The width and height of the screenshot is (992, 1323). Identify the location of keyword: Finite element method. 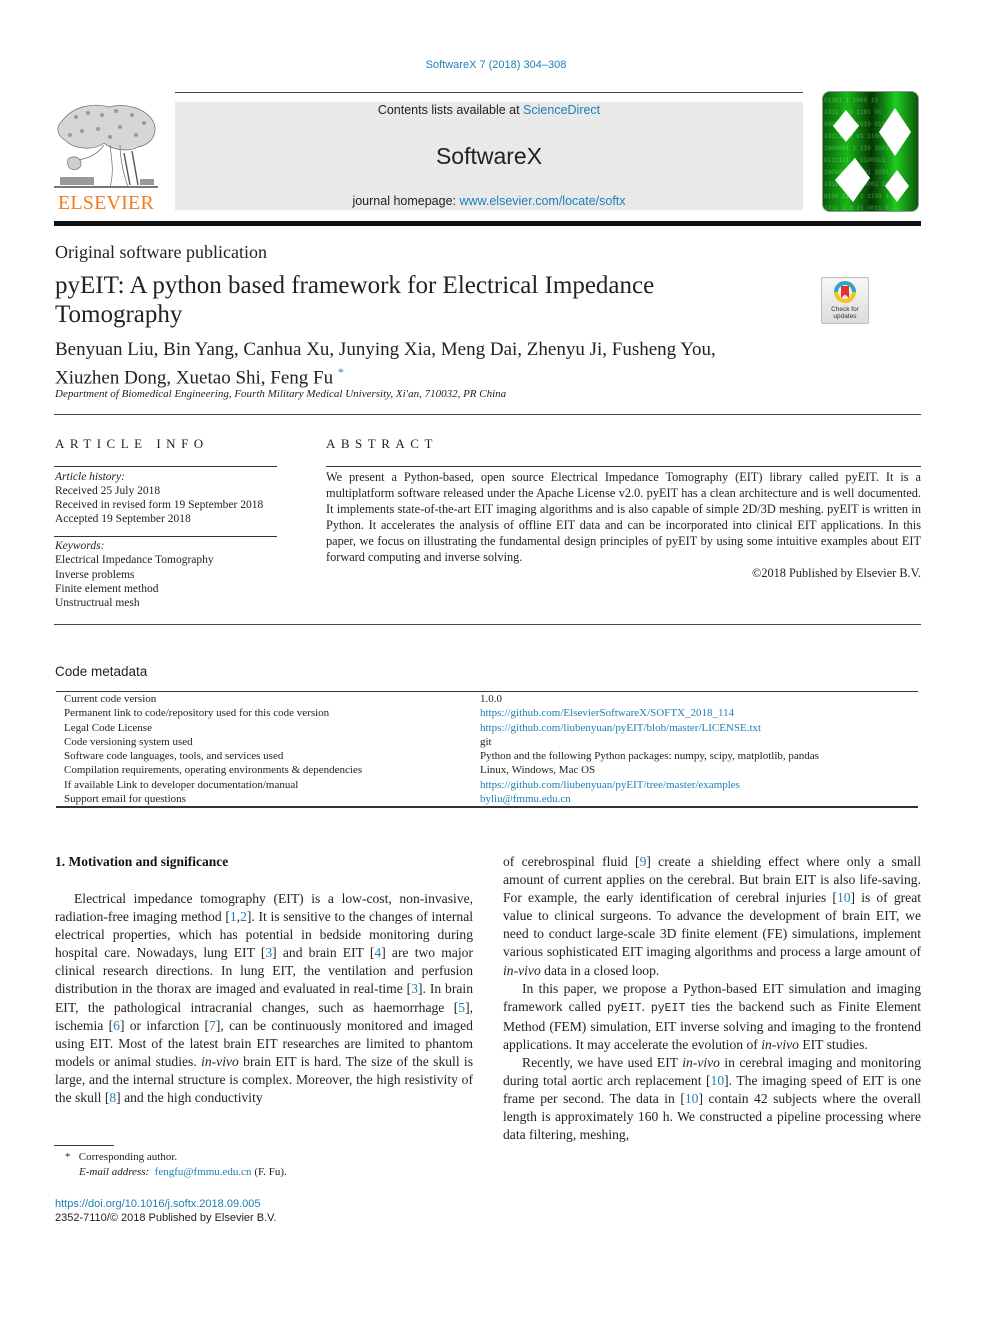
(107, 588).